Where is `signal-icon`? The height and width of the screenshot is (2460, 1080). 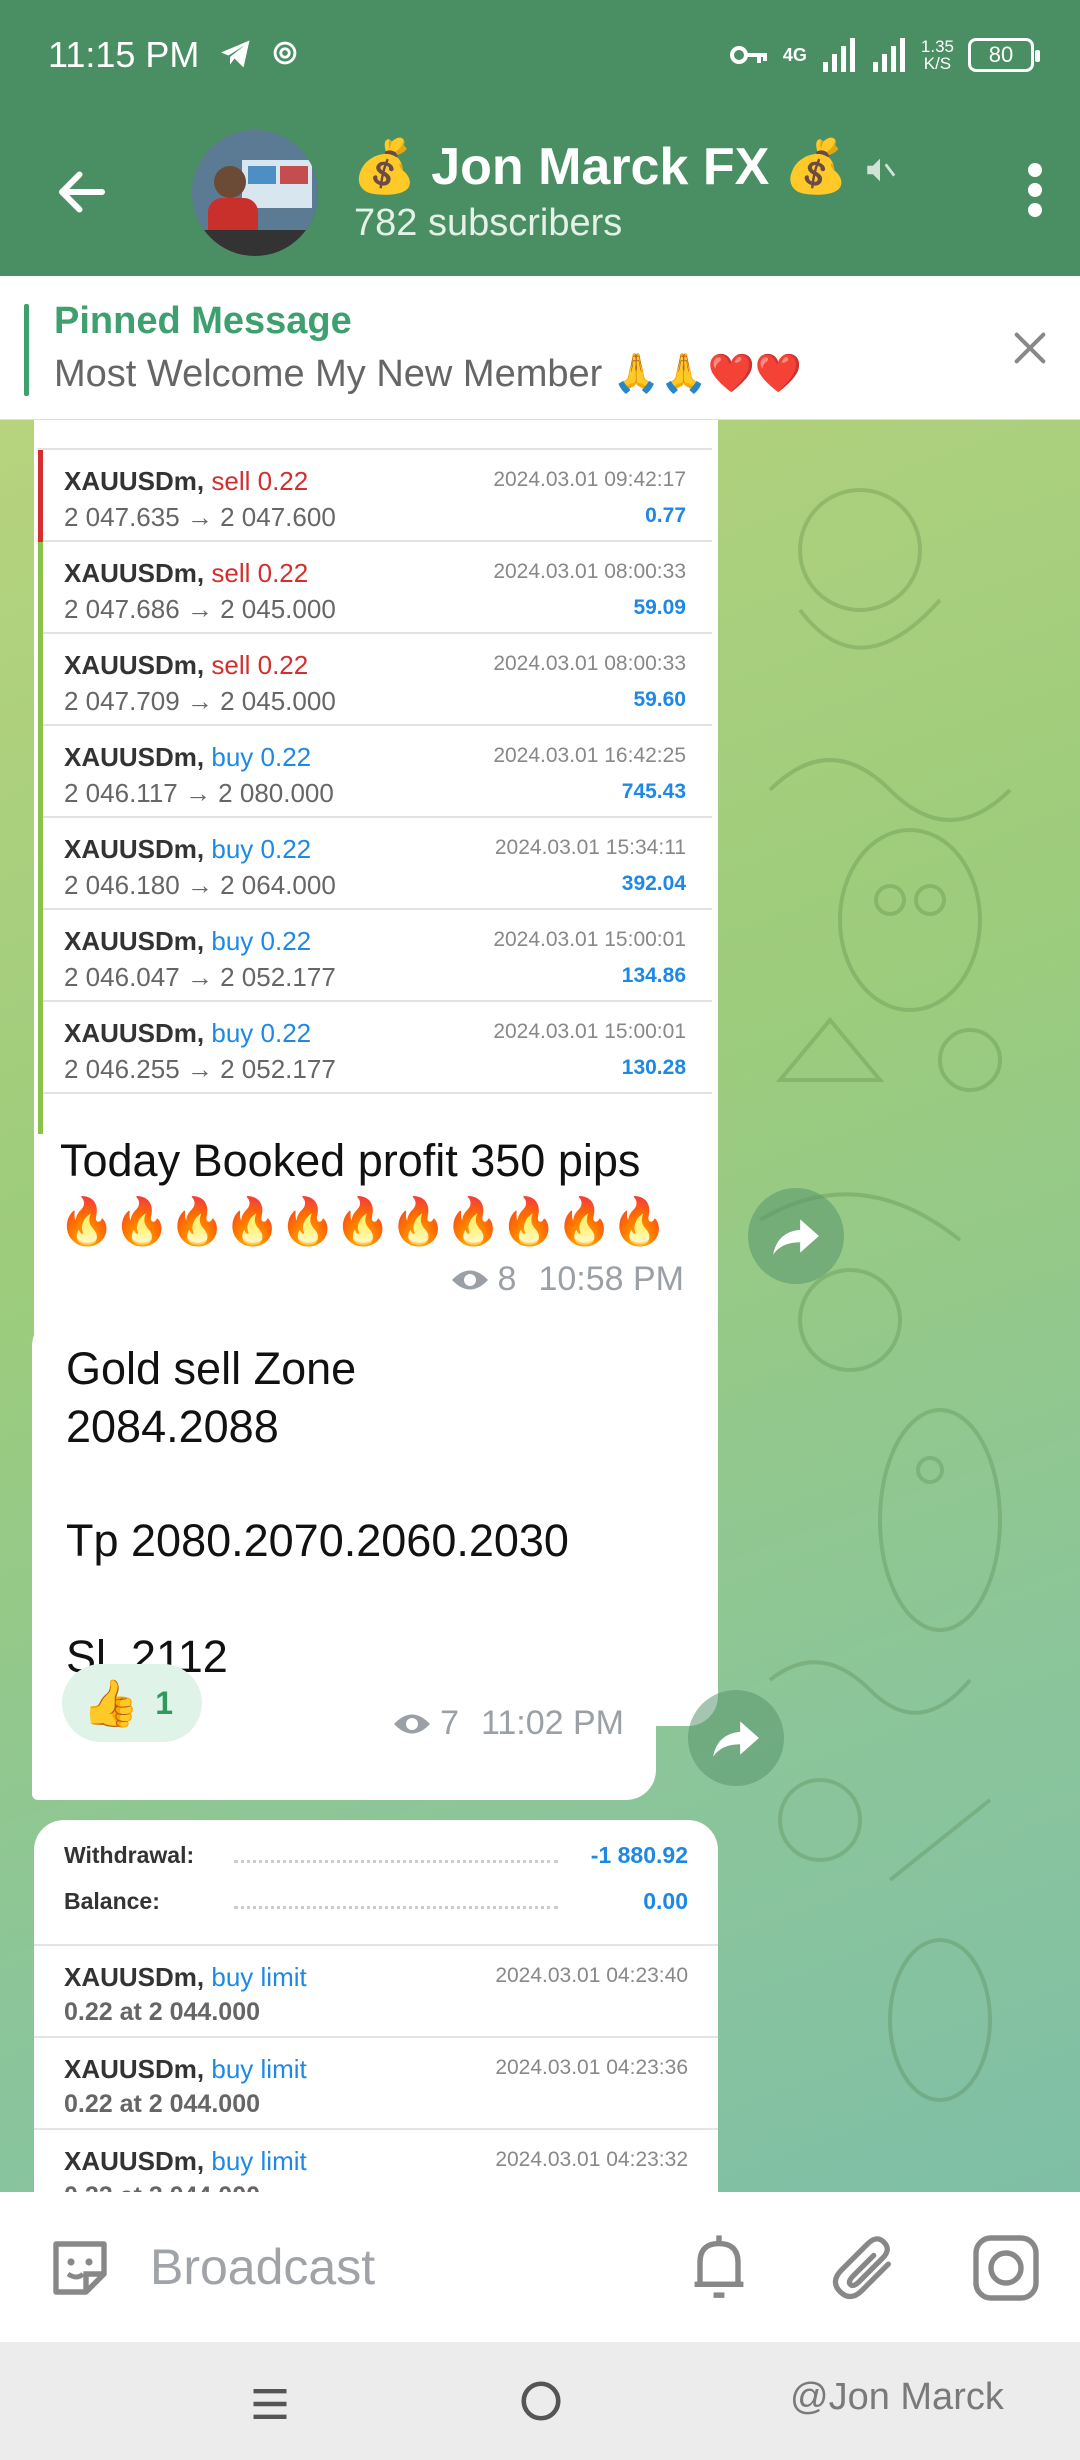
signal-icon is located at coordinates (838, 55).